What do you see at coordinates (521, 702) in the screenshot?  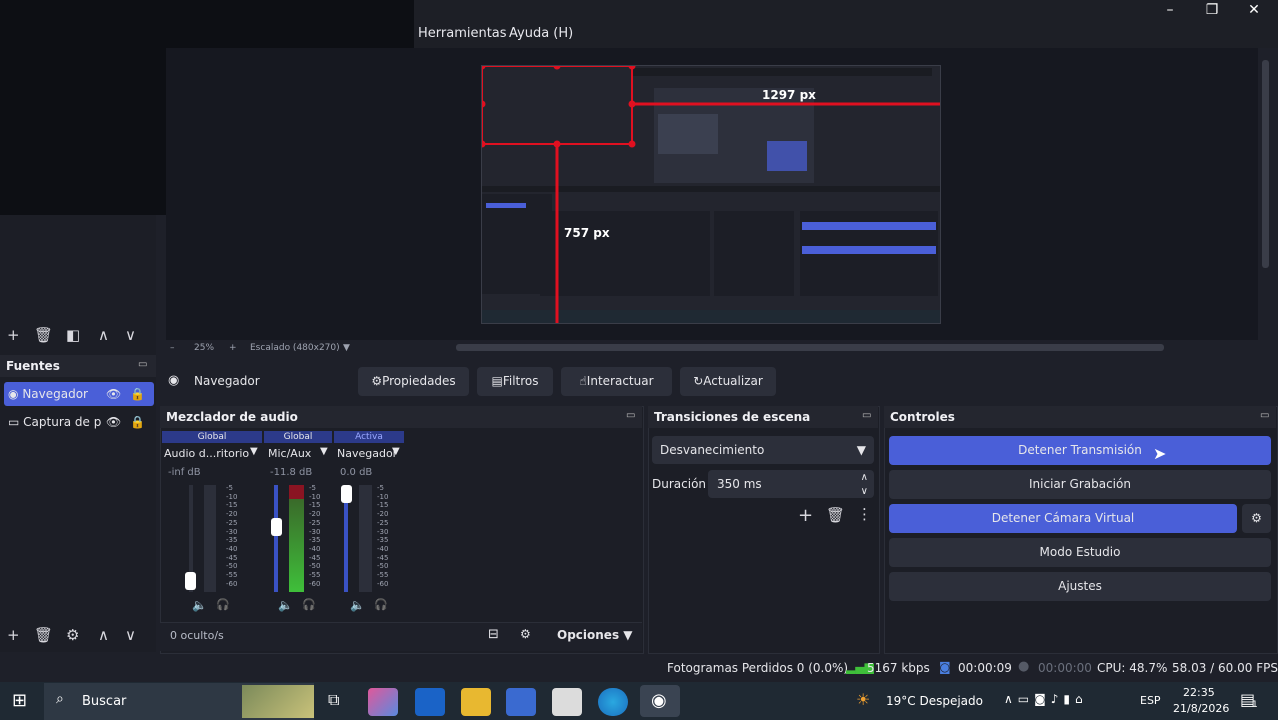 I see `microsoft-store-icon` at bounding box center [521, 702].